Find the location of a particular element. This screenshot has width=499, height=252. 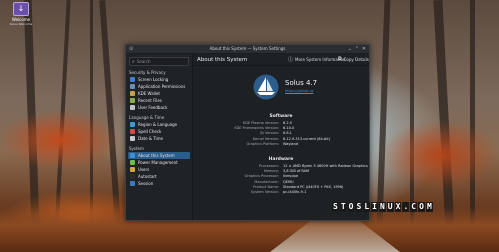

sidebar-item: Date & Time is located at coordinates (159, 138).